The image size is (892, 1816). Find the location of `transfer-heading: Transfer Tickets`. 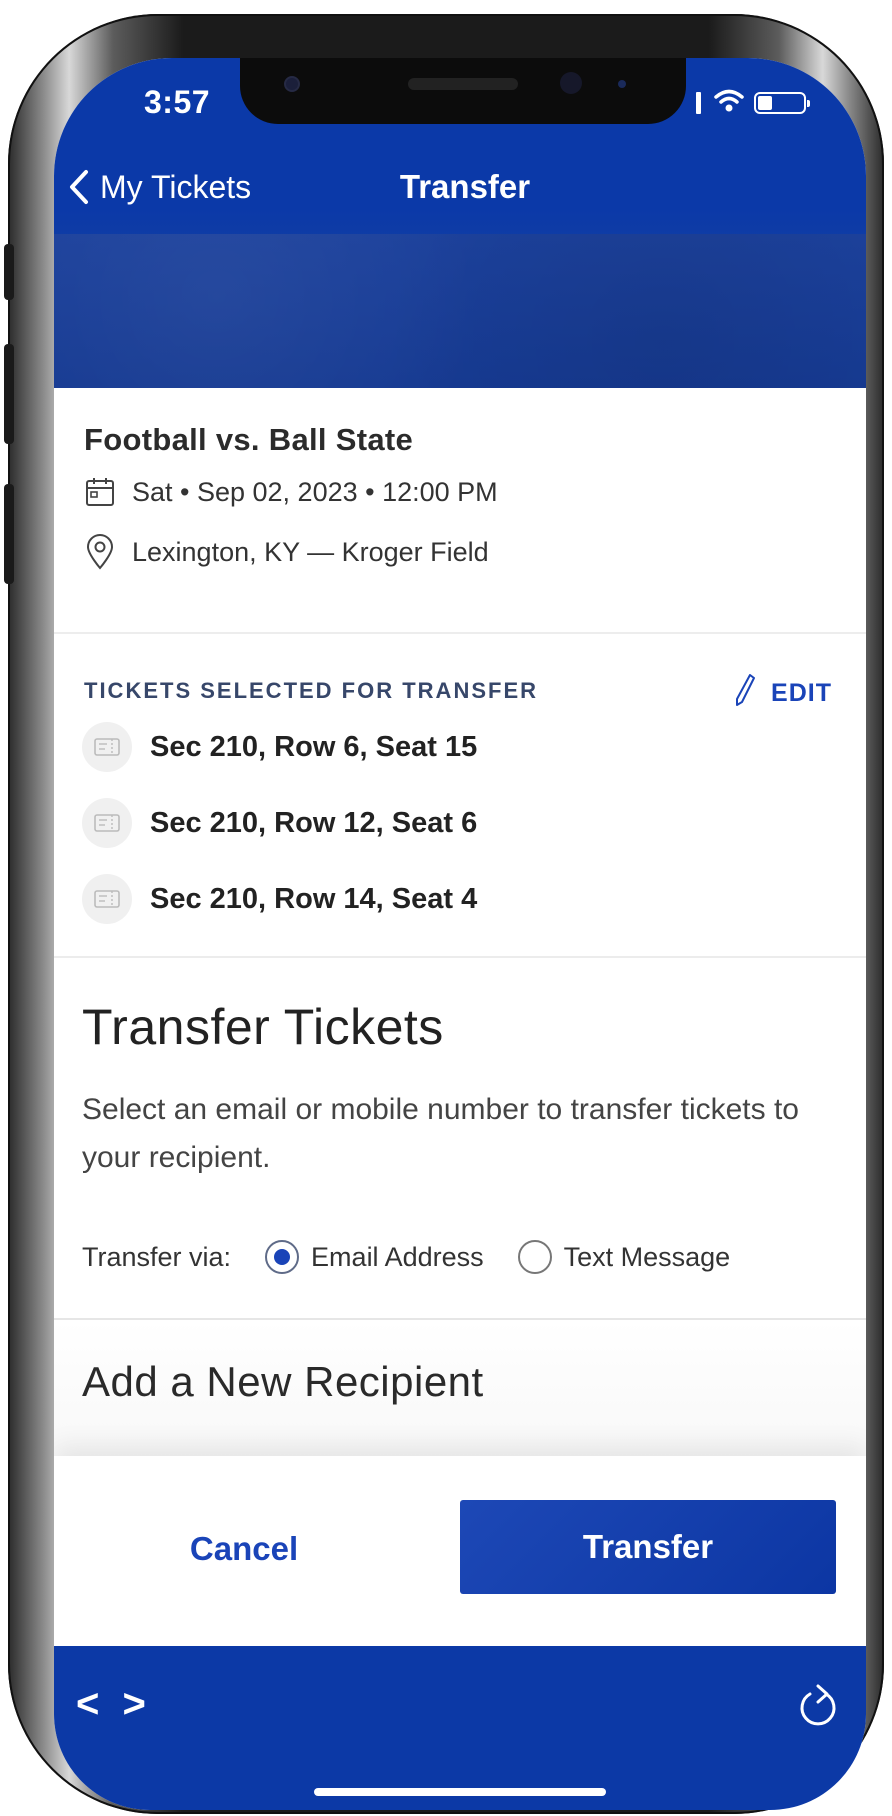

transfer-heading: Transfer Tickets is located at coordinates (263, 1027).